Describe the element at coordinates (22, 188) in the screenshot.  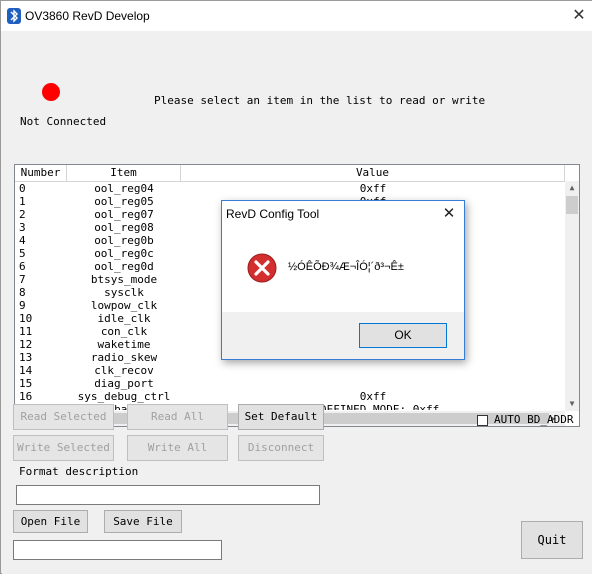
I see `row-number: 0` at that location.